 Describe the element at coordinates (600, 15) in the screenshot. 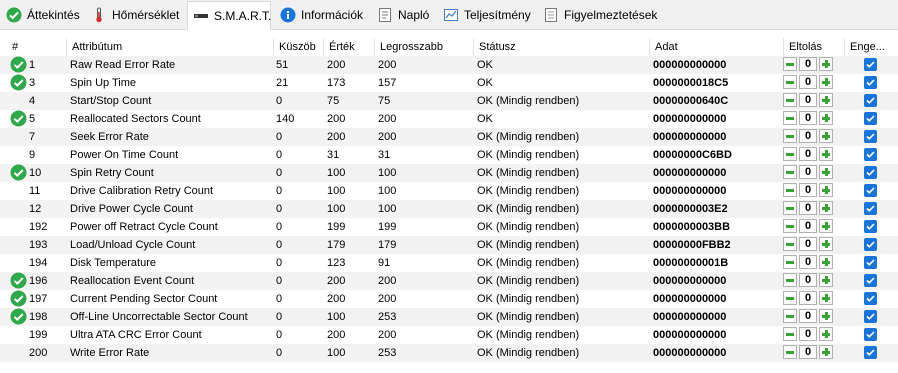

I see `tab-alerts: Figyelmeztetések` at that location.